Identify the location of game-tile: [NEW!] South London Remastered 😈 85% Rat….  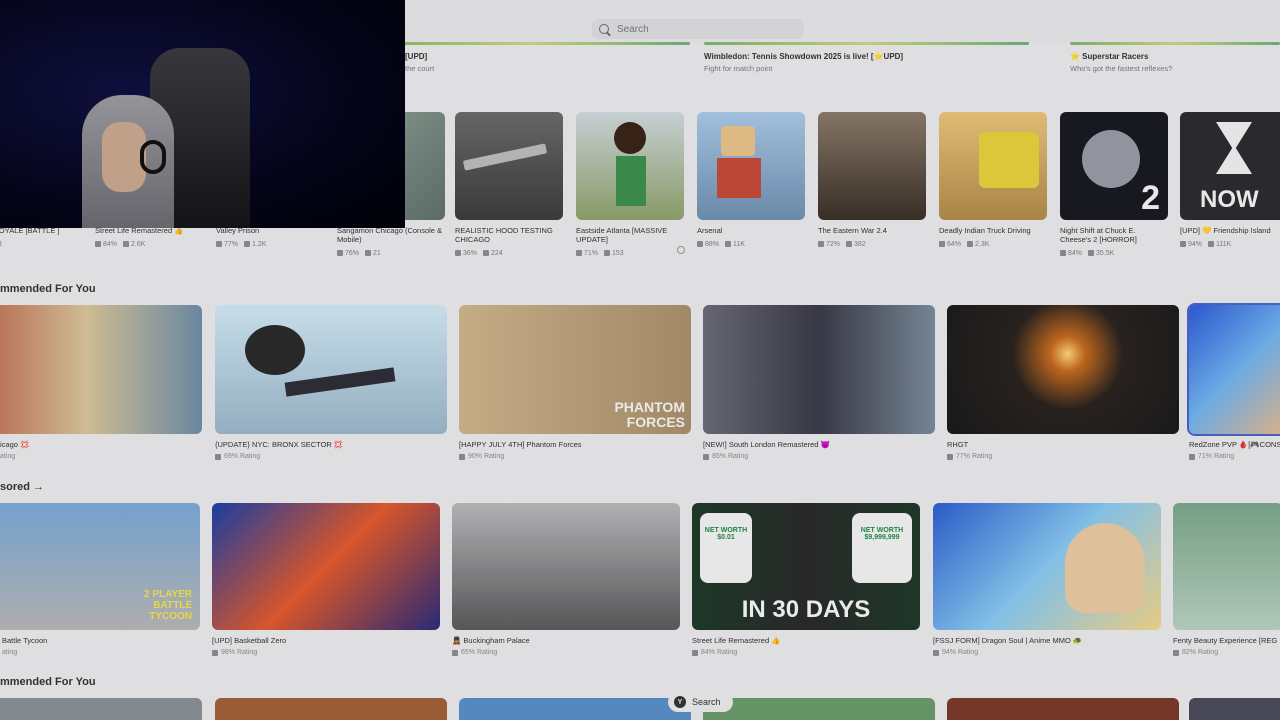
(819, 382).